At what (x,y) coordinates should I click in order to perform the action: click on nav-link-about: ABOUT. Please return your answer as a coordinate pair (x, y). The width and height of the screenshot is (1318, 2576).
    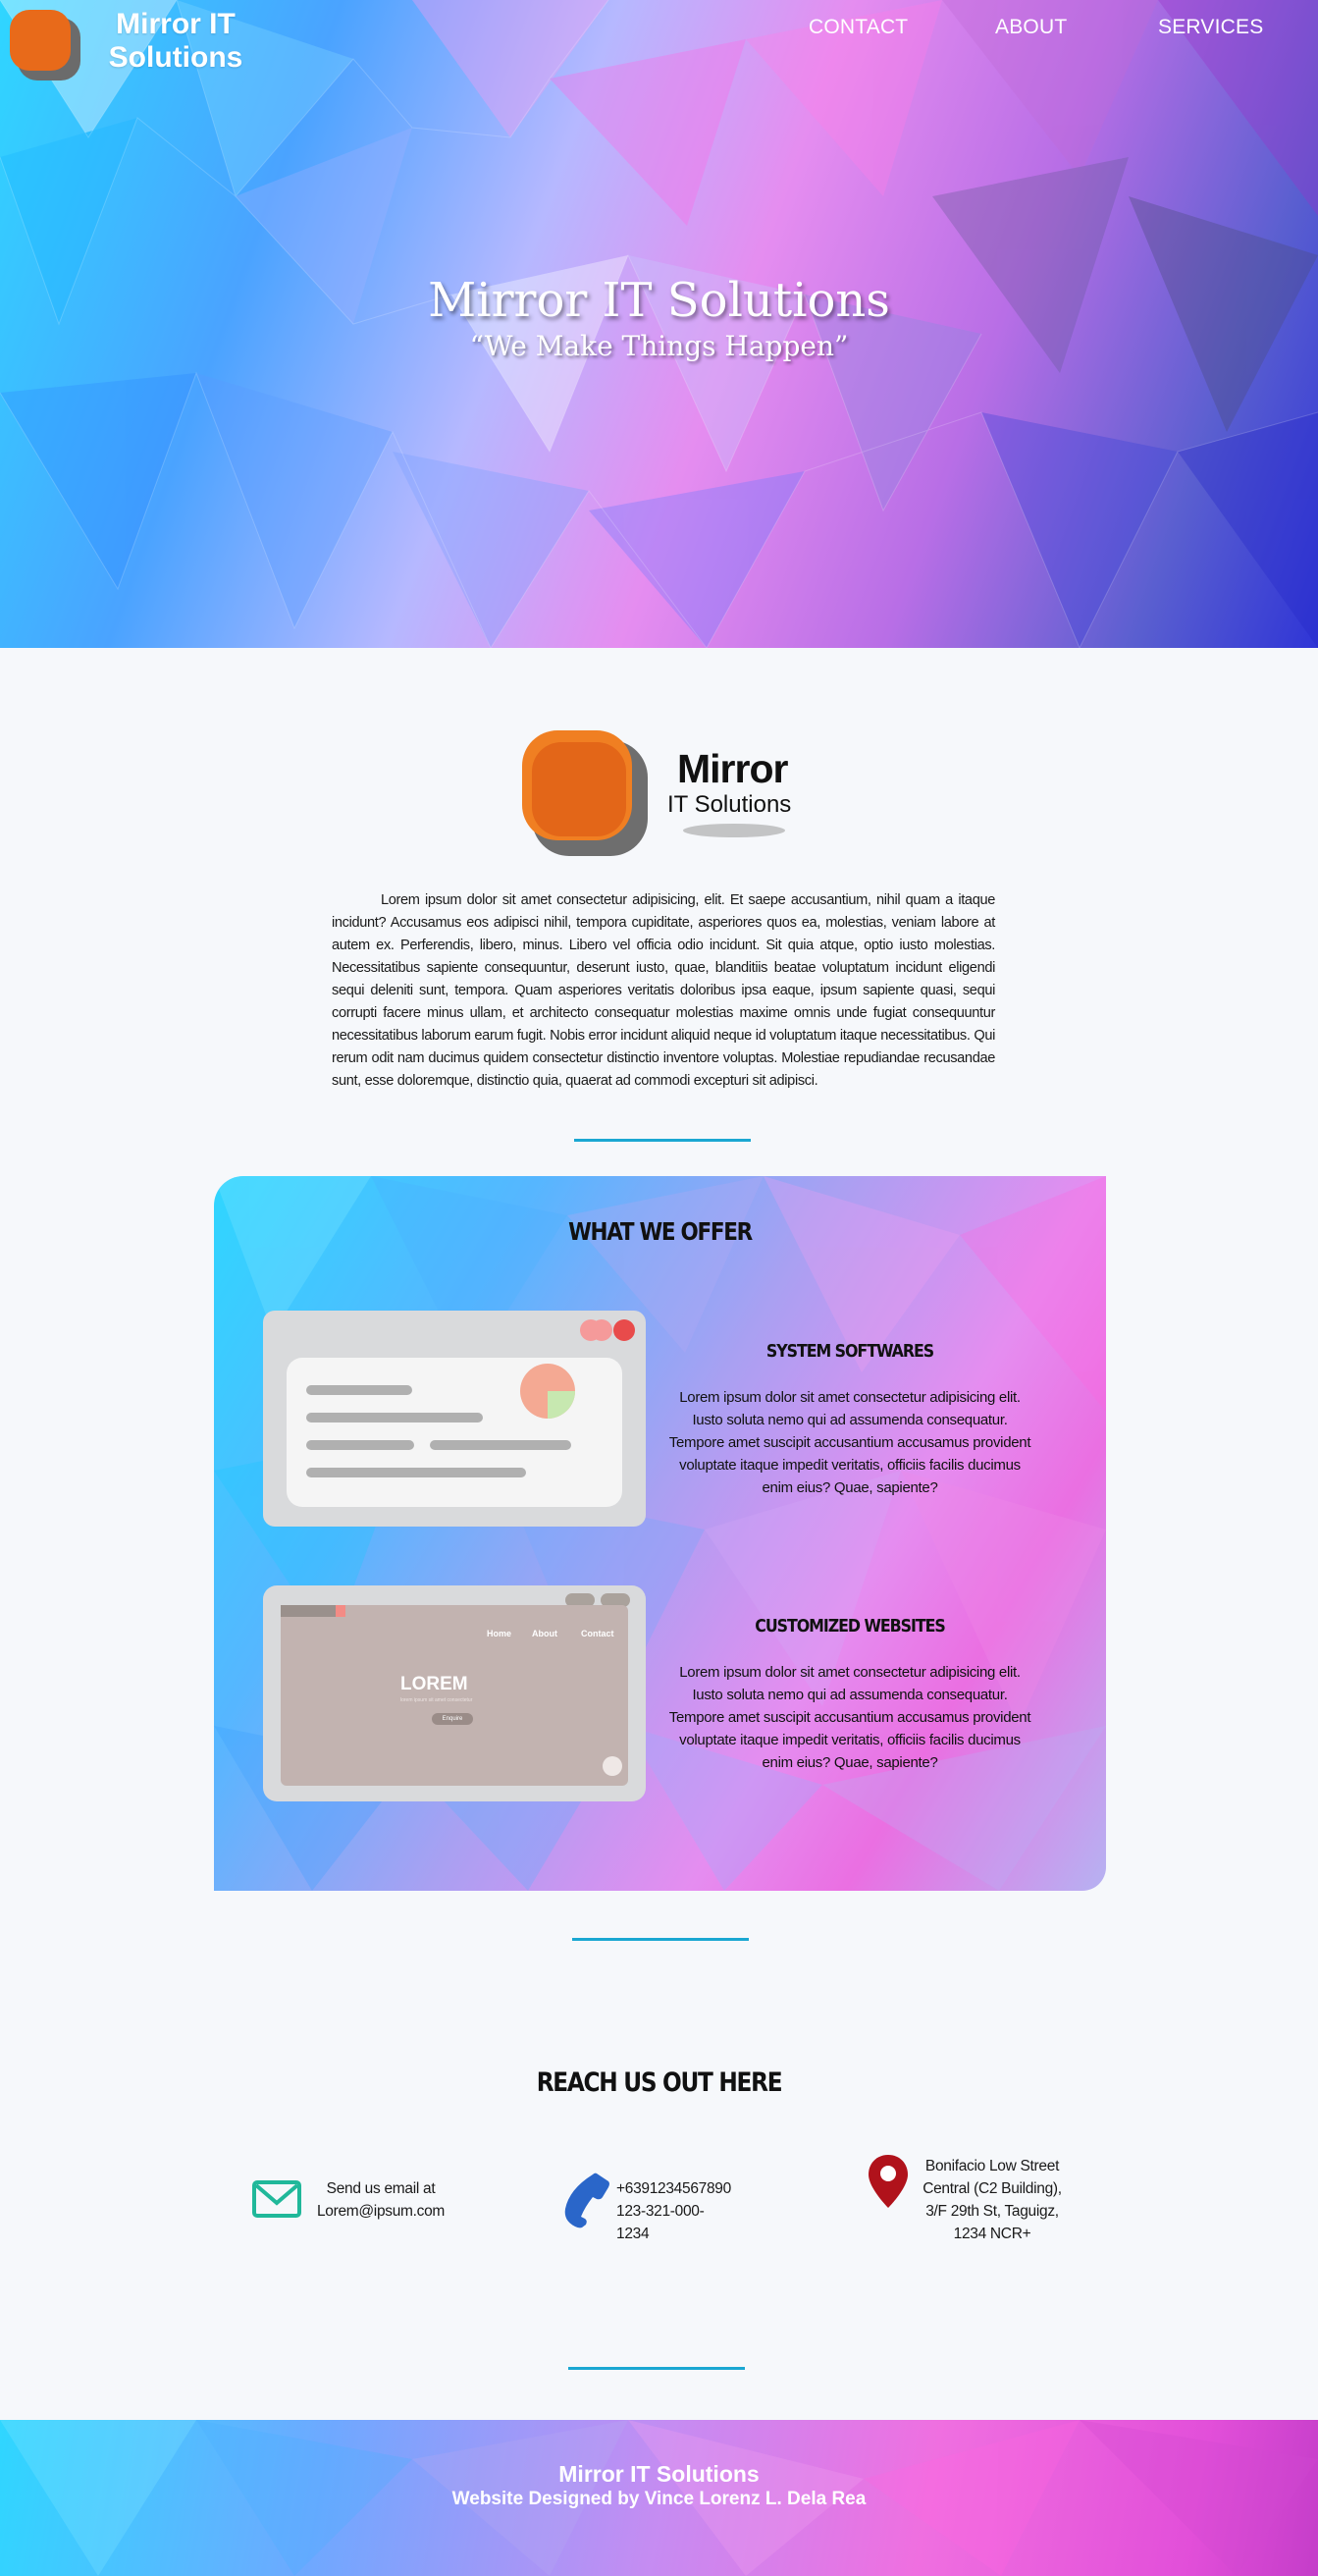
    Looking at the image, I should click on (1031, 27).